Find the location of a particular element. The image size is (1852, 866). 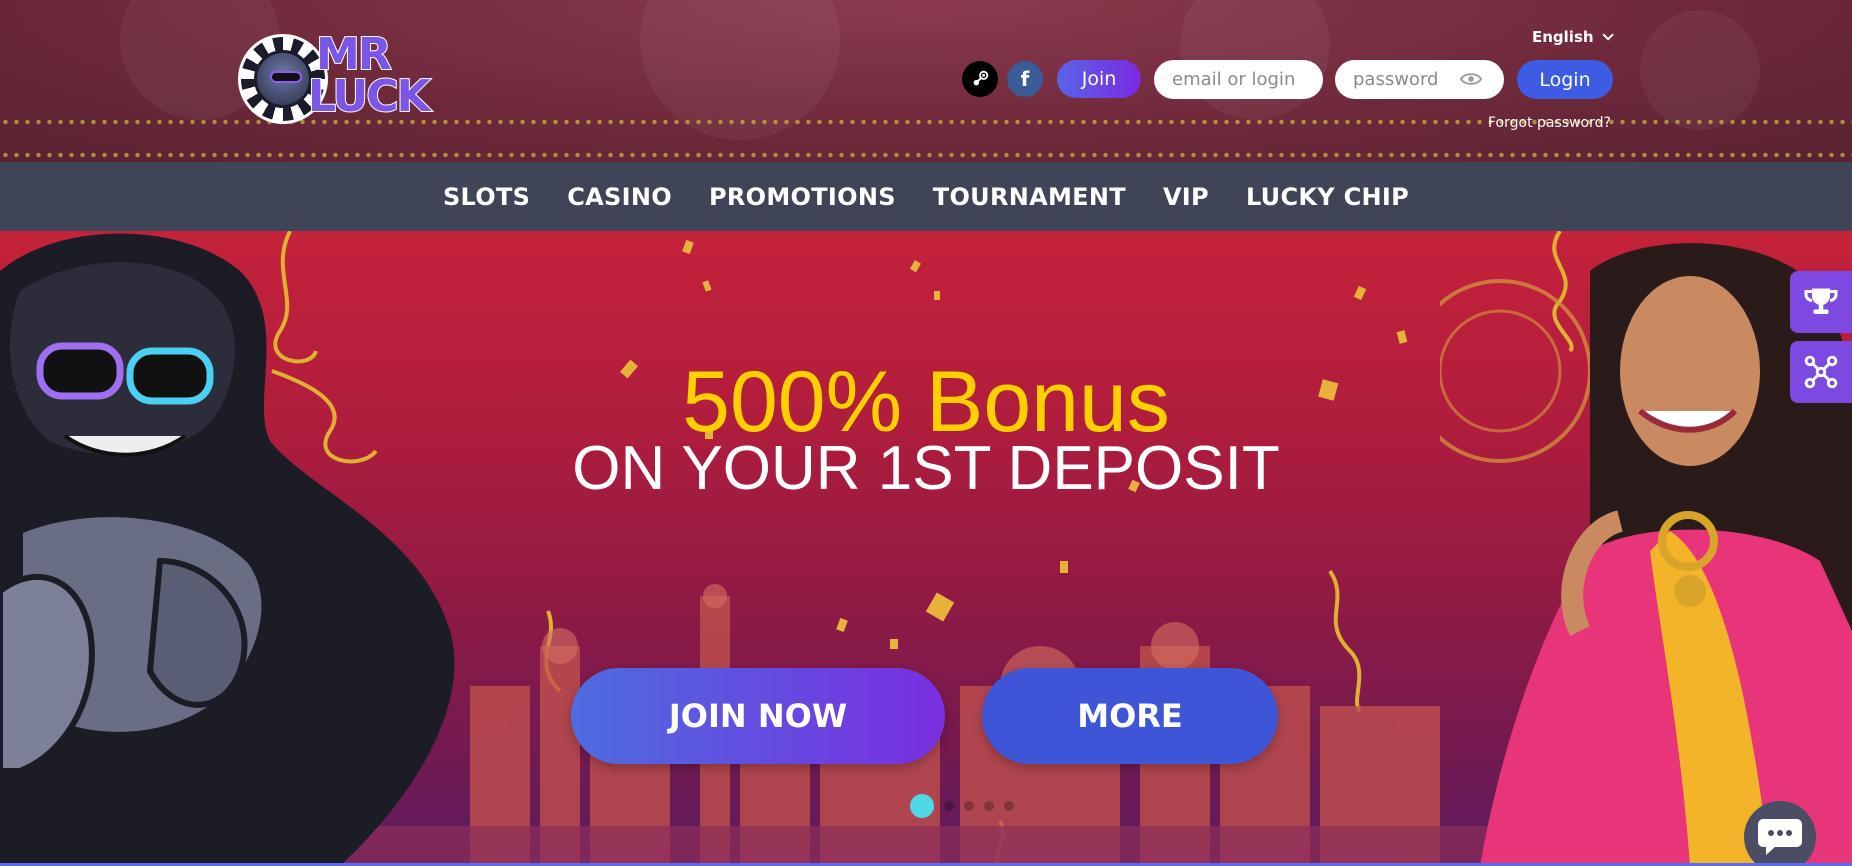

decorative-dots is located at coordinates (926, 155).